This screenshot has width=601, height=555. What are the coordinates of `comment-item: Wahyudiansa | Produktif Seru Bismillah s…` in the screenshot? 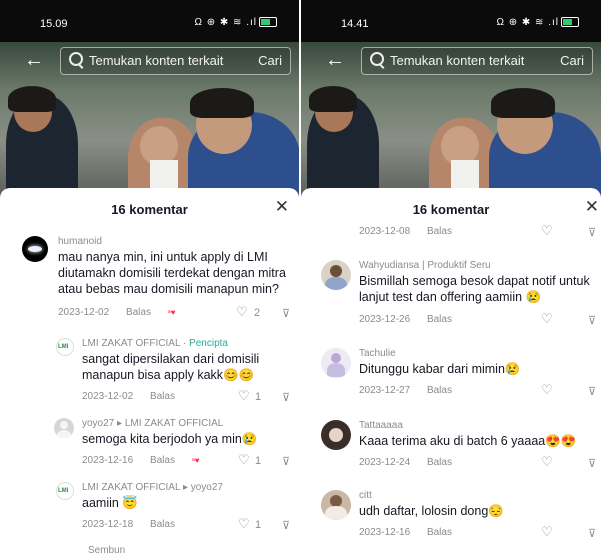 It's located at (451, 295).